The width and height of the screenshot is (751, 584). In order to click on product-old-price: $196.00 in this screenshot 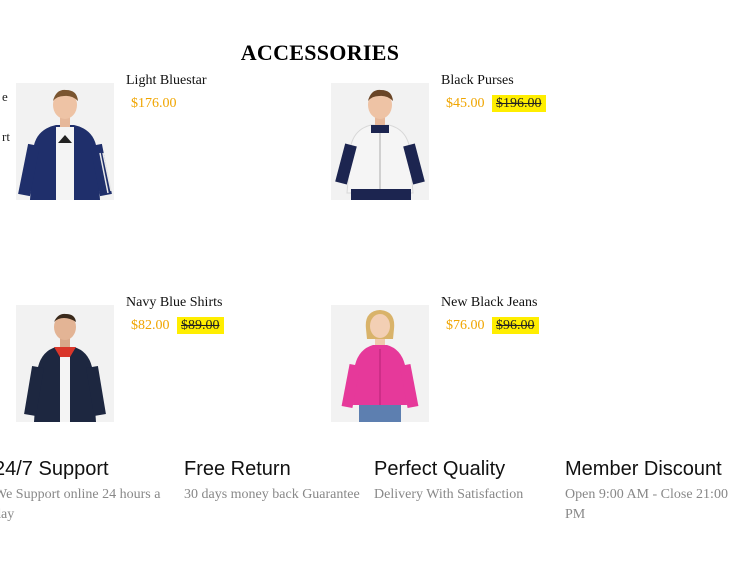, I will do `click(519, 103)`.